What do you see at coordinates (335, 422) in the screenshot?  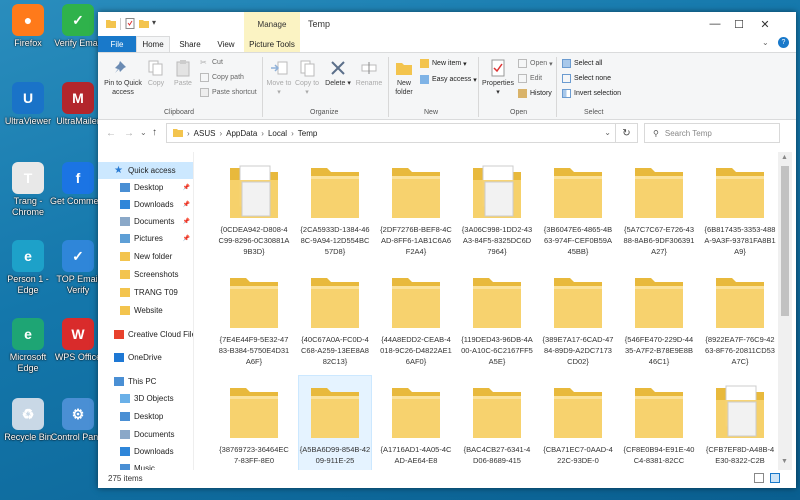 I see `folder-item: {A5BA6D99-854B-4209-911E-25` at bounding box center [335, 422].